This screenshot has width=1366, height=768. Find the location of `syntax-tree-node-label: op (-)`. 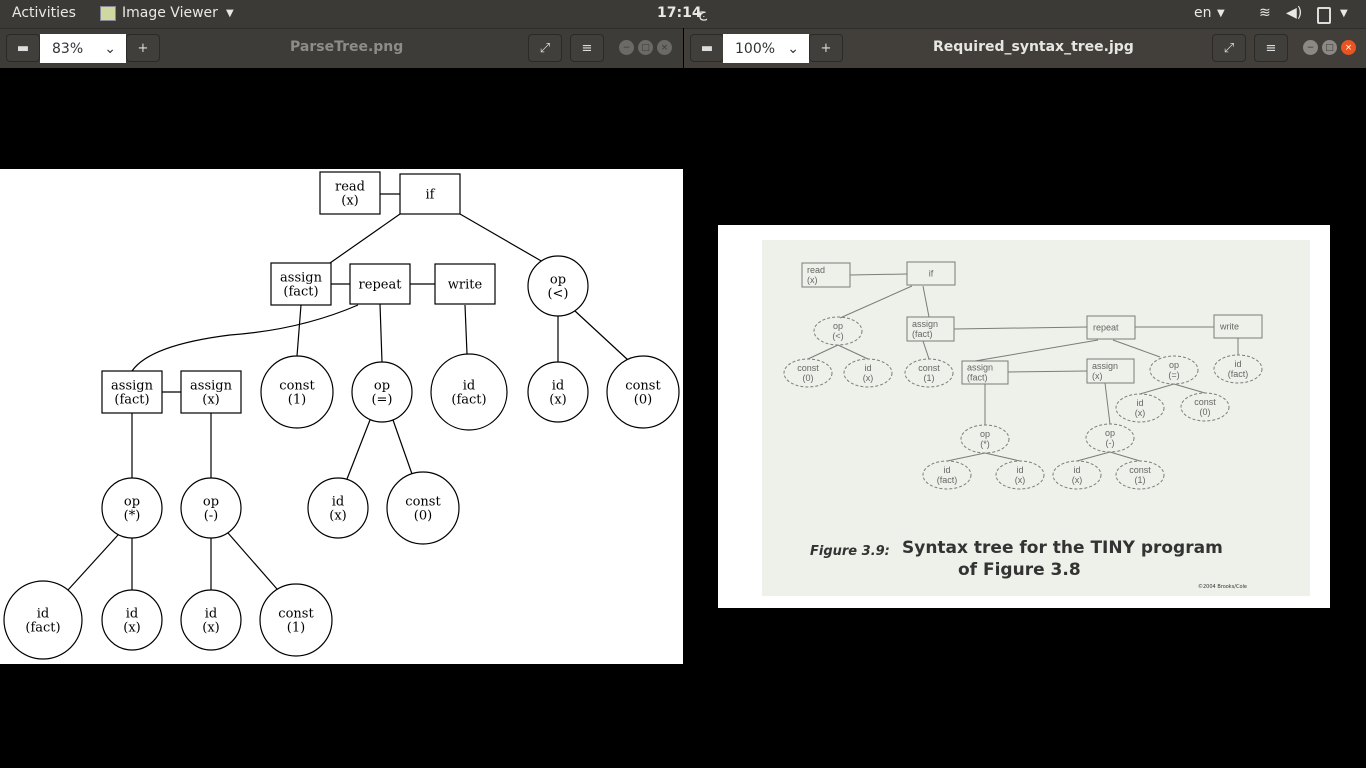

syntax-tree-node-label: op (-) is located at coordinates (1110, 438).